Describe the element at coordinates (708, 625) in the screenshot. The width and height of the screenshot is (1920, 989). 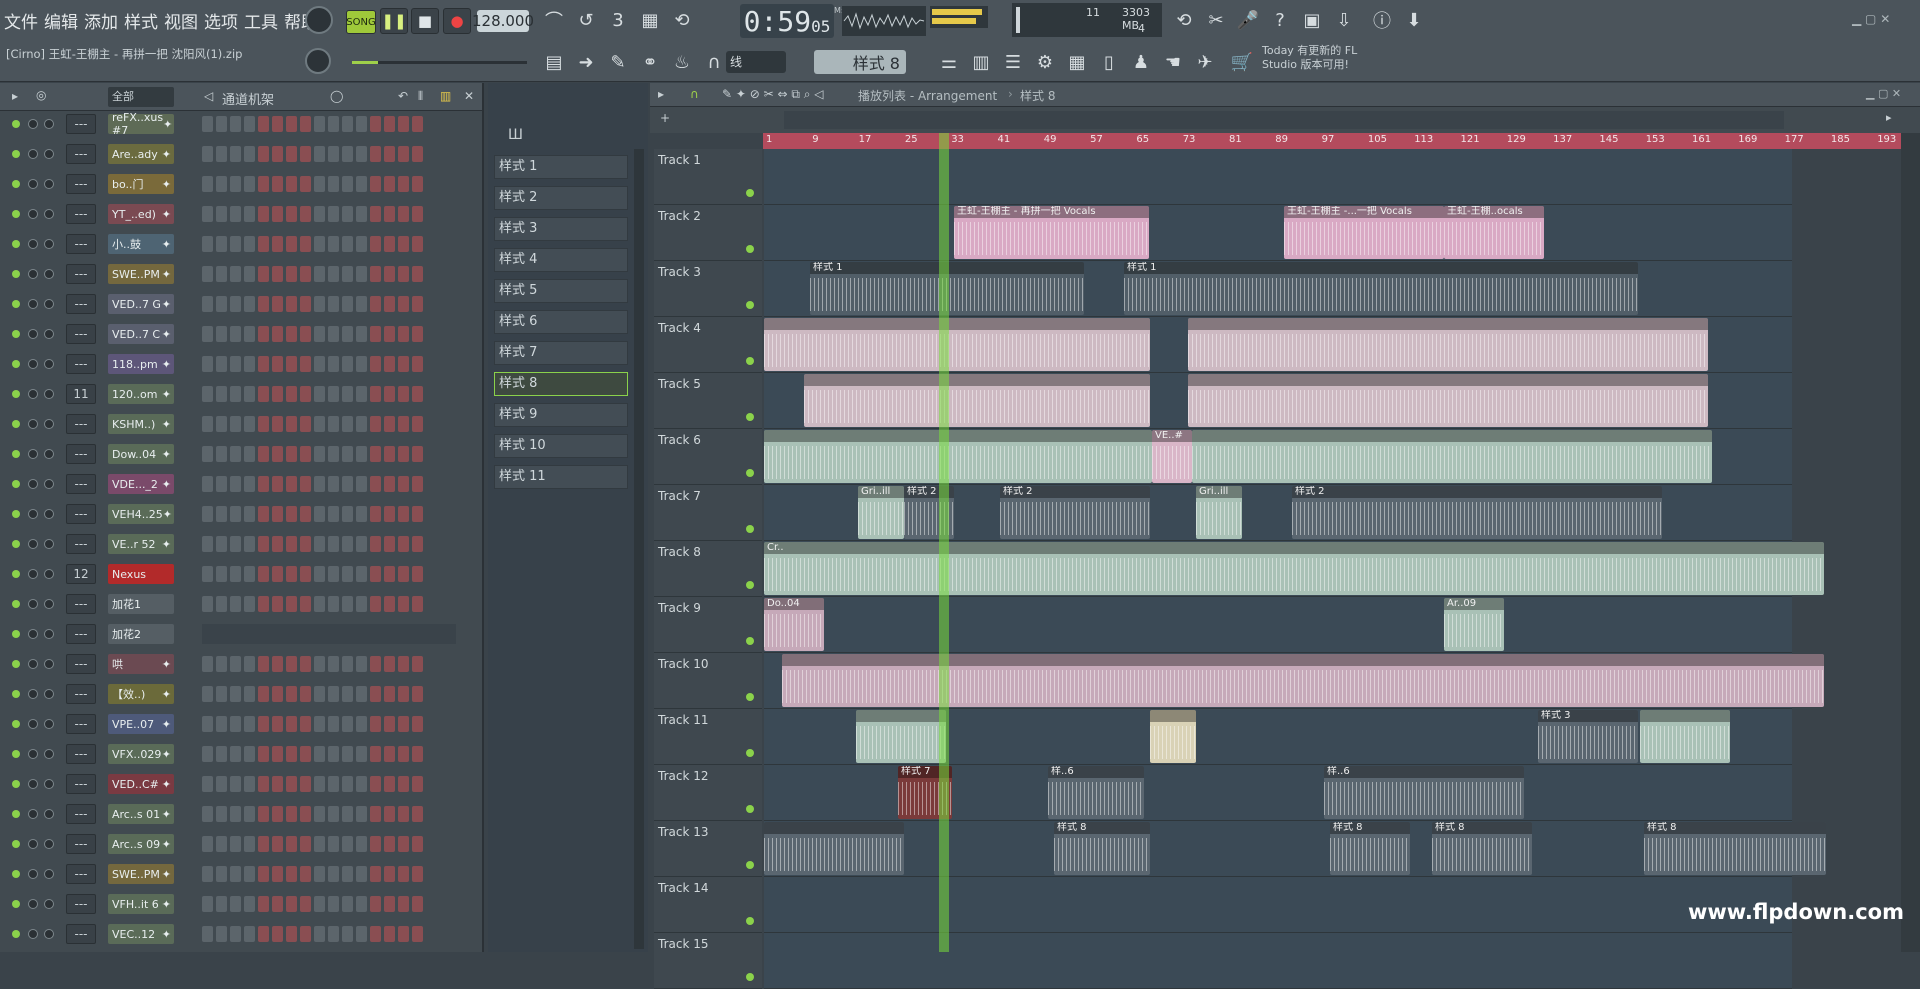
I see `track-header: Track 9` at that location.